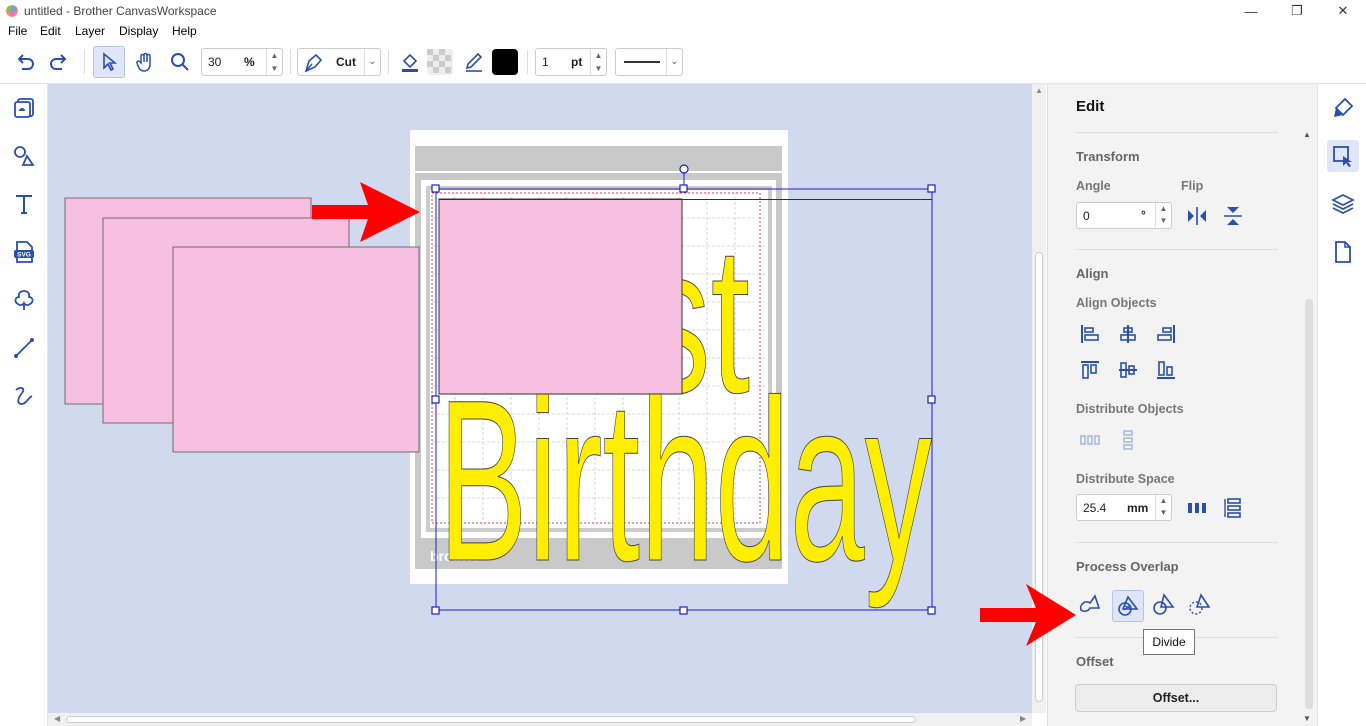  I want to click on shape-tool-button, so click(24, 156).